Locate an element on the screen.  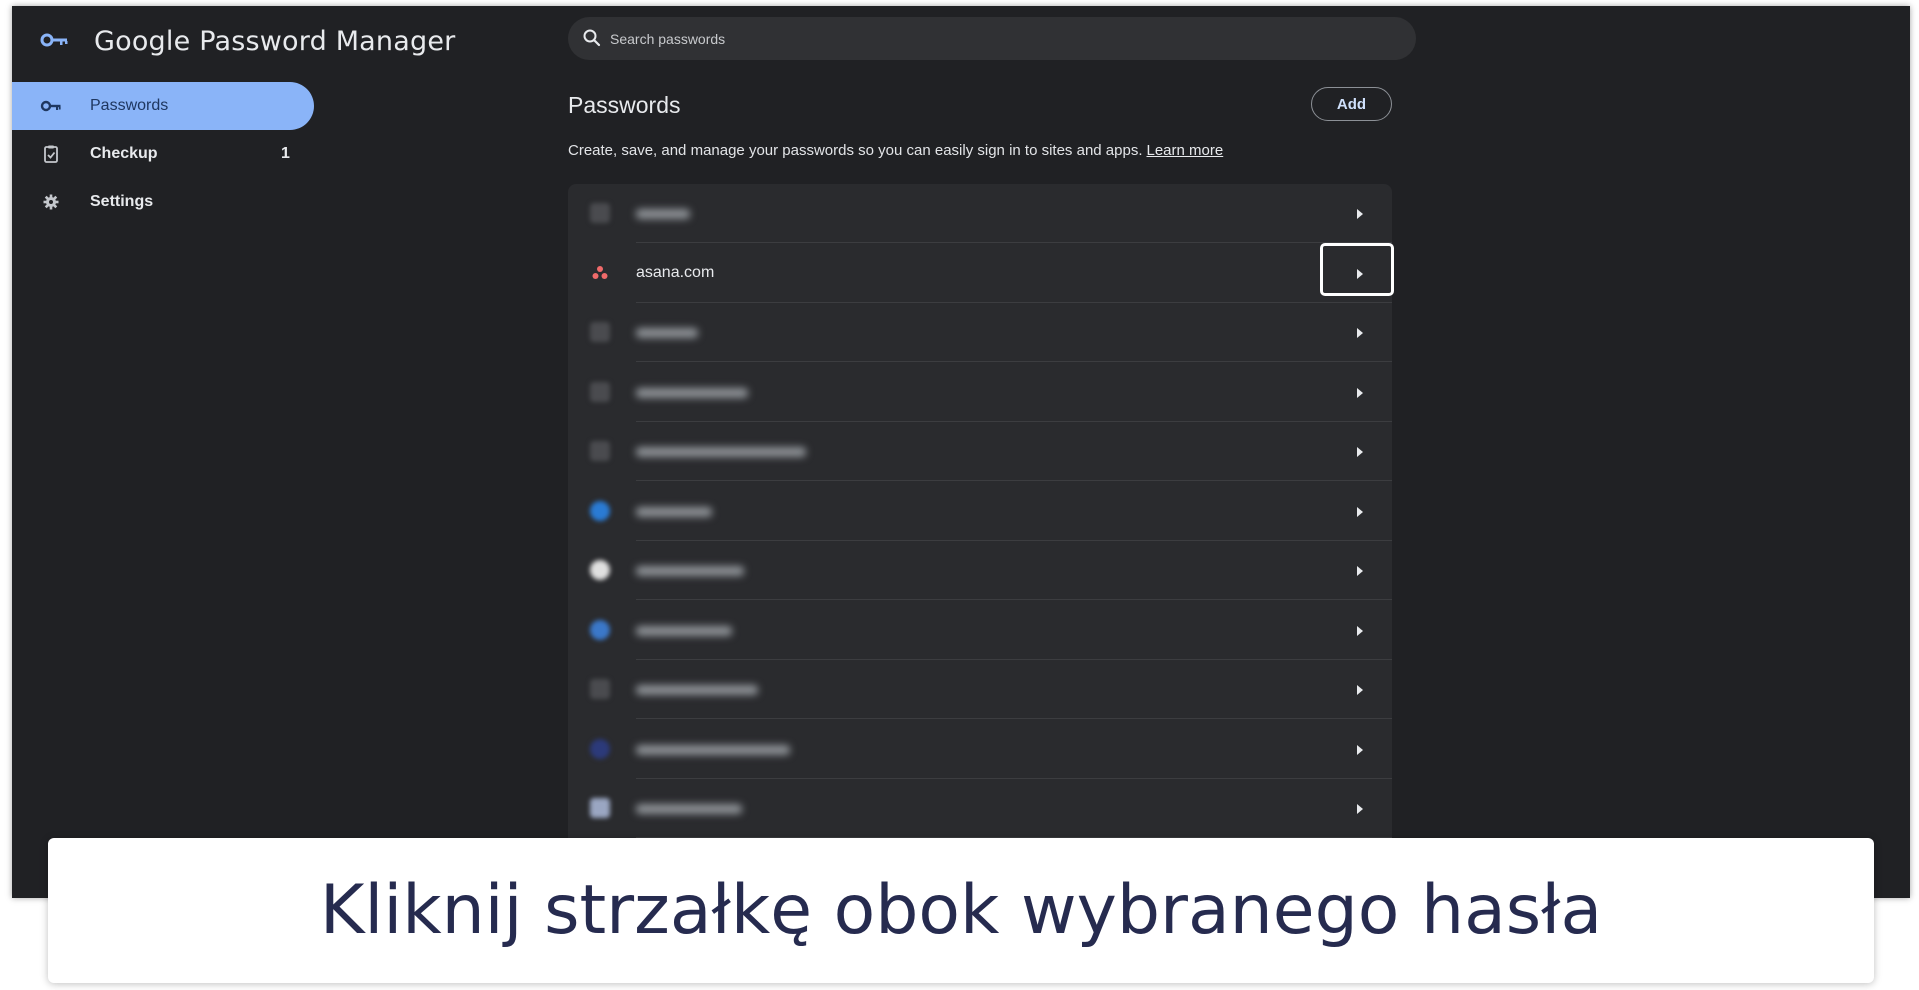
instruction-caption: Kliknij strzałkę obok wybranego hasła is located at coordinates (961, 910).